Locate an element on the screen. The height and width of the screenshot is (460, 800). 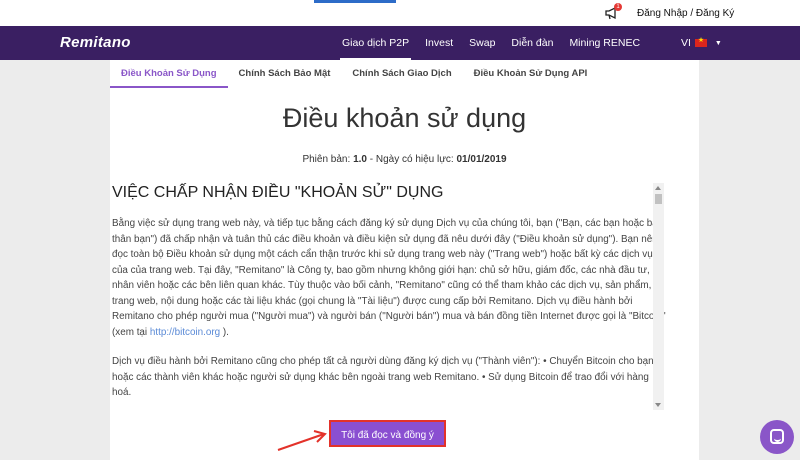
paragraph-1-end: ). is located at coordinates (224, 332).